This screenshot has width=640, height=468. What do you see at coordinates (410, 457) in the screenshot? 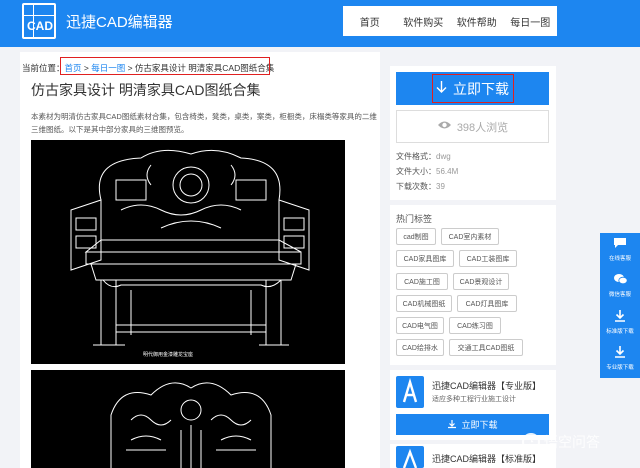
I see `product-app-icon-standard` at bounding box center [410, 457].